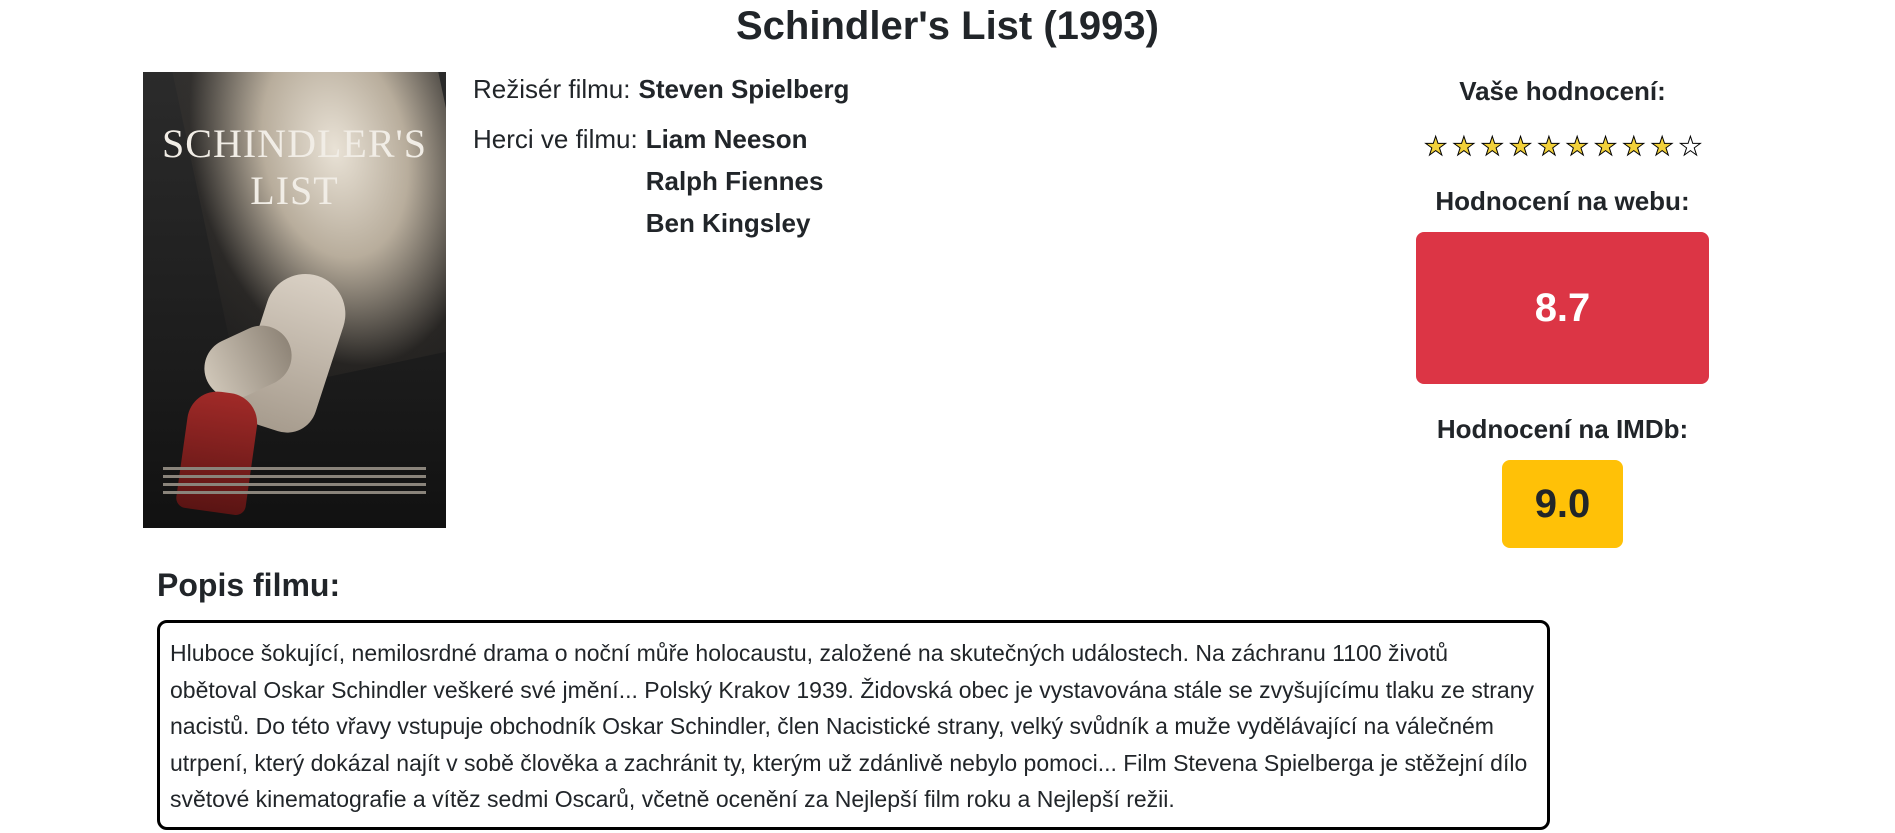  I want to click on imdb-rating-label: Hodnocení na IMDb:, so click(1562, 429).